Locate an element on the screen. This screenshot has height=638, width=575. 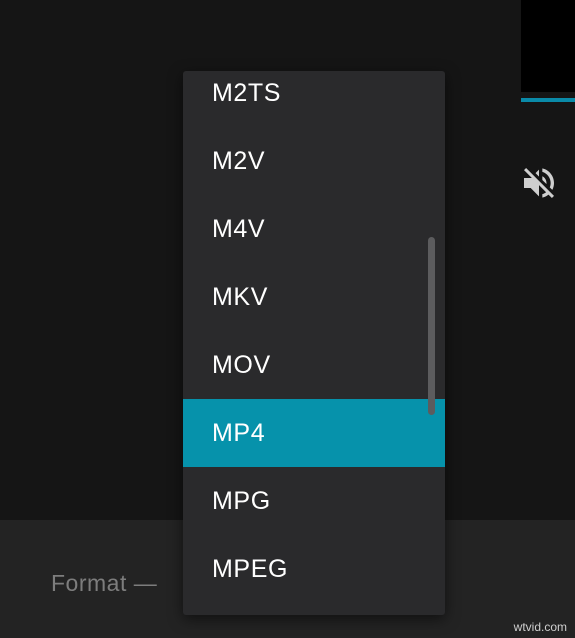
speaker-muted-icon is located at coordinates (539, 183).